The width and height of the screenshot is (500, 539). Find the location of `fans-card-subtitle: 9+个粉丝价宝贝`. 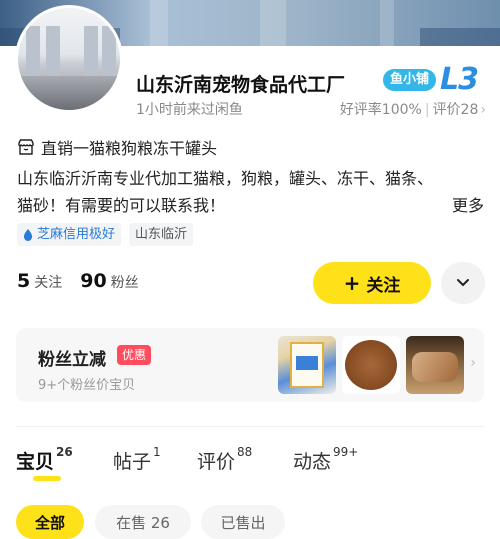

fans-card-subtitle: 9+个粉丝价宝贝 is located at coordinates (87, 385).